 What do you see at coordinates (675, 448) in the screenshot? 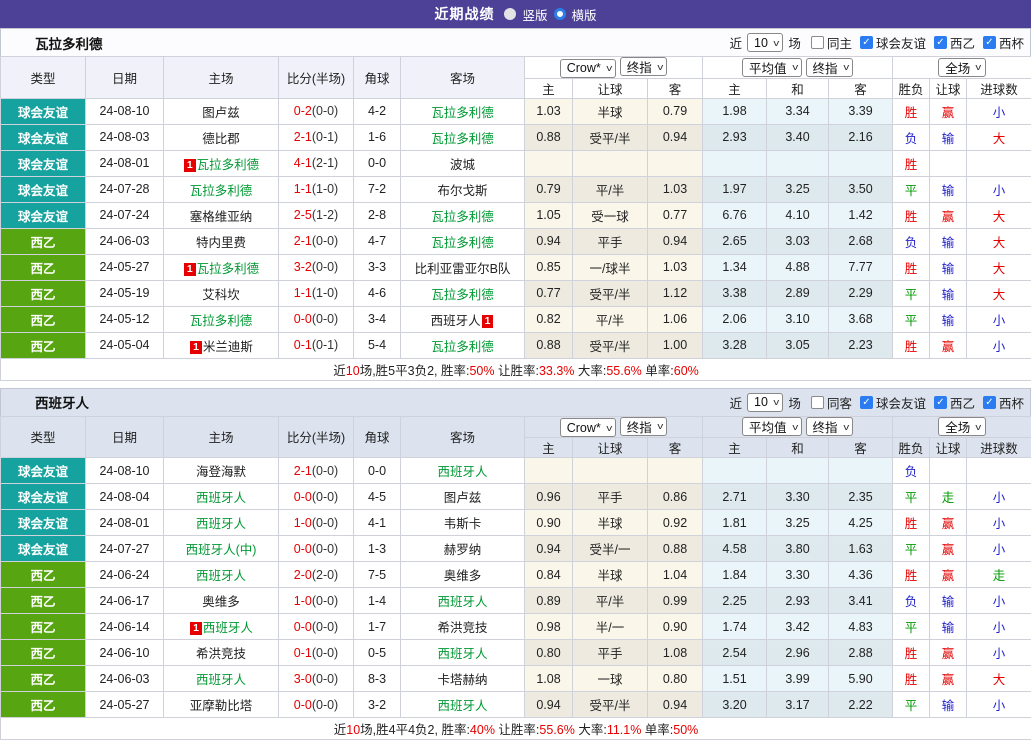
I see `column-subheader: 客` at bounding box center [675, 448].